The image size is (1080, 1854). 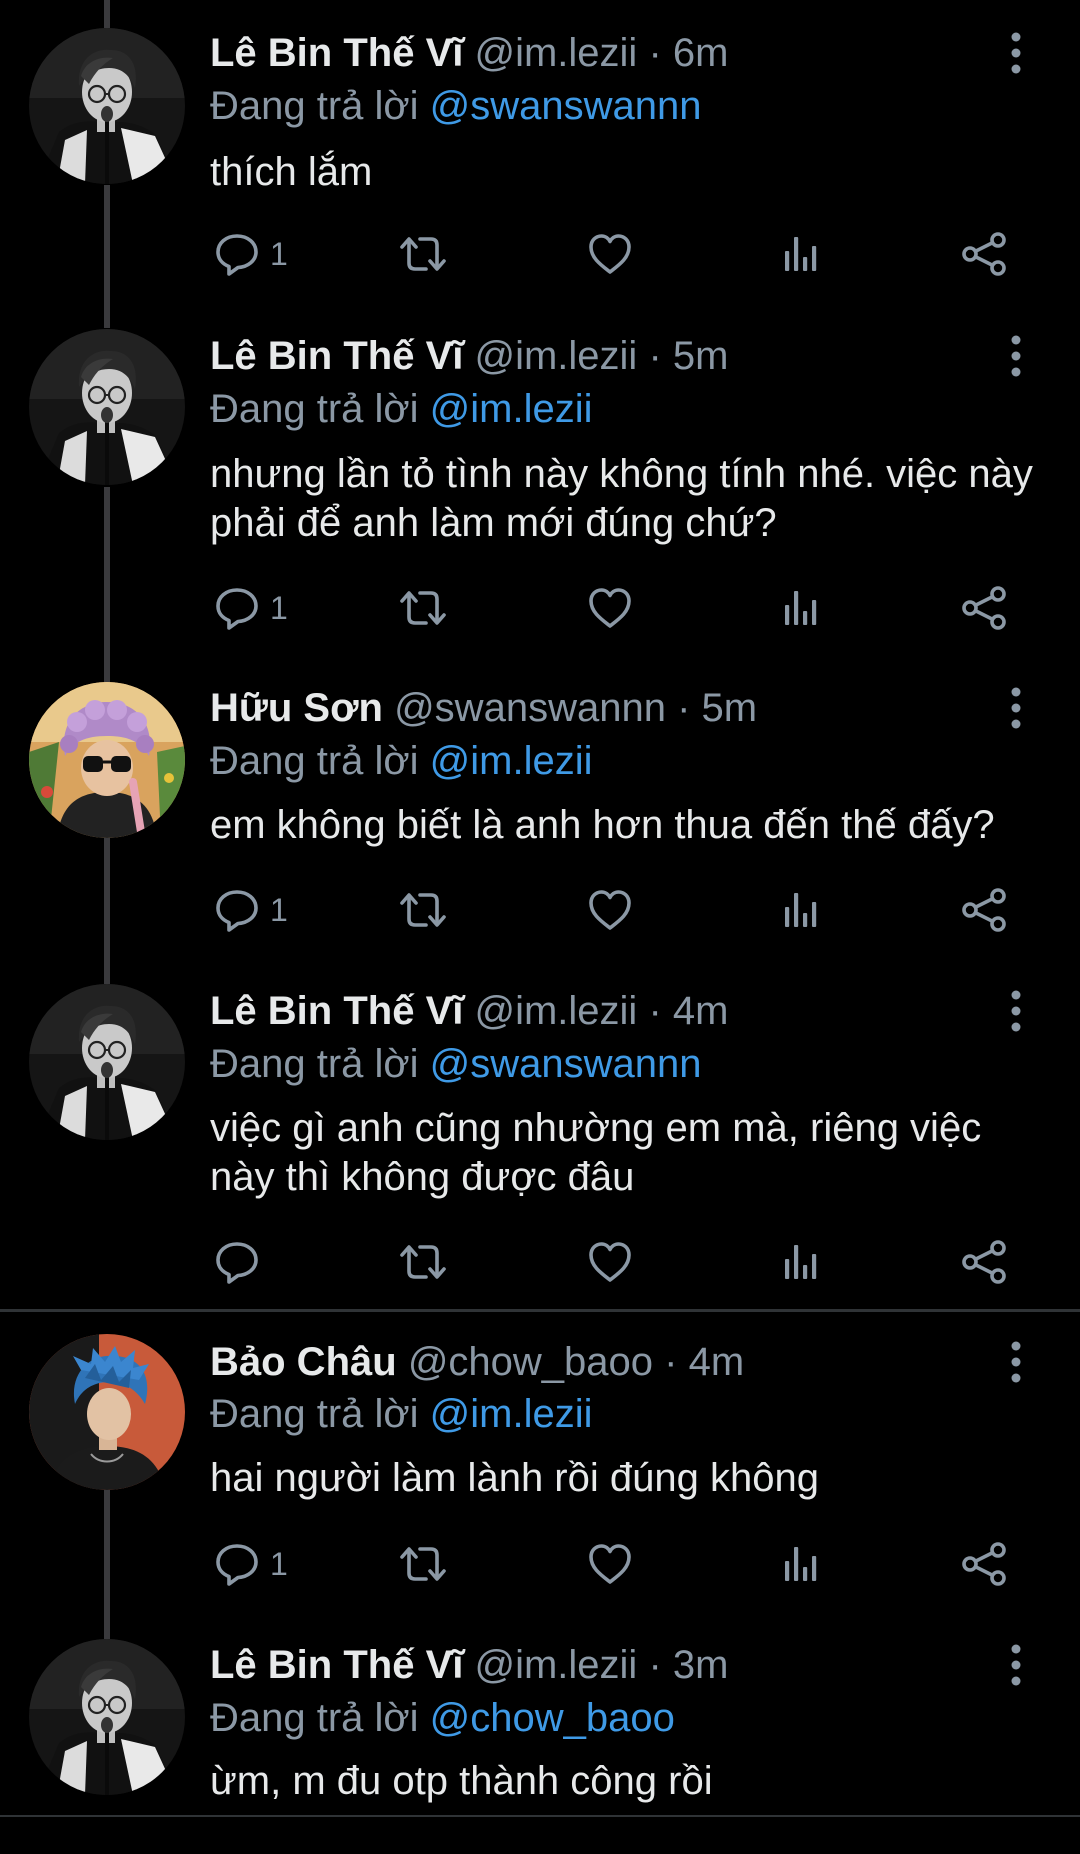 I want to click on tweet-header: Lê Bin Thế Vĩ @im.lezii · 4m, so click(x=469, y=1011).